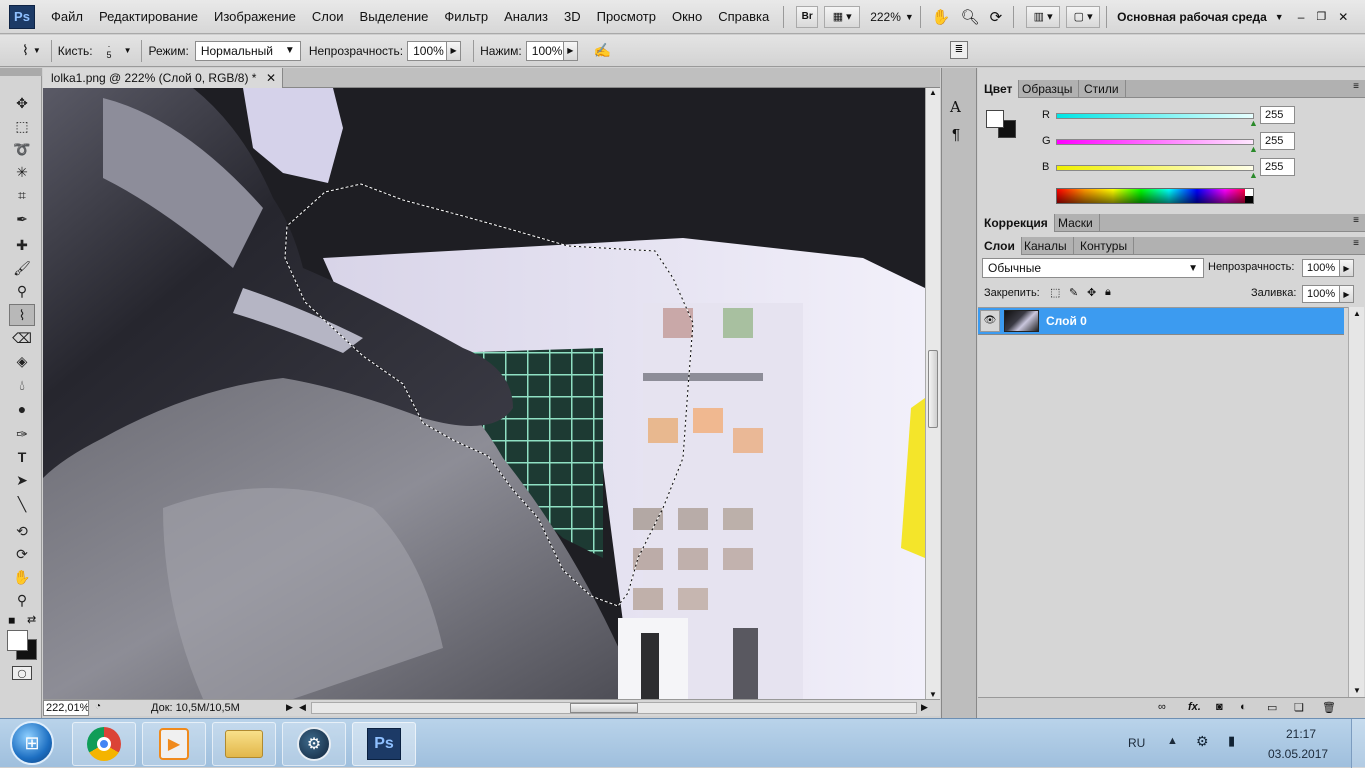 The width and height of the screenshot is (1365, 768). Describe the element at coordinates (1321, 16) in the screenshot. I see `restore-icon: ❐` at that location.